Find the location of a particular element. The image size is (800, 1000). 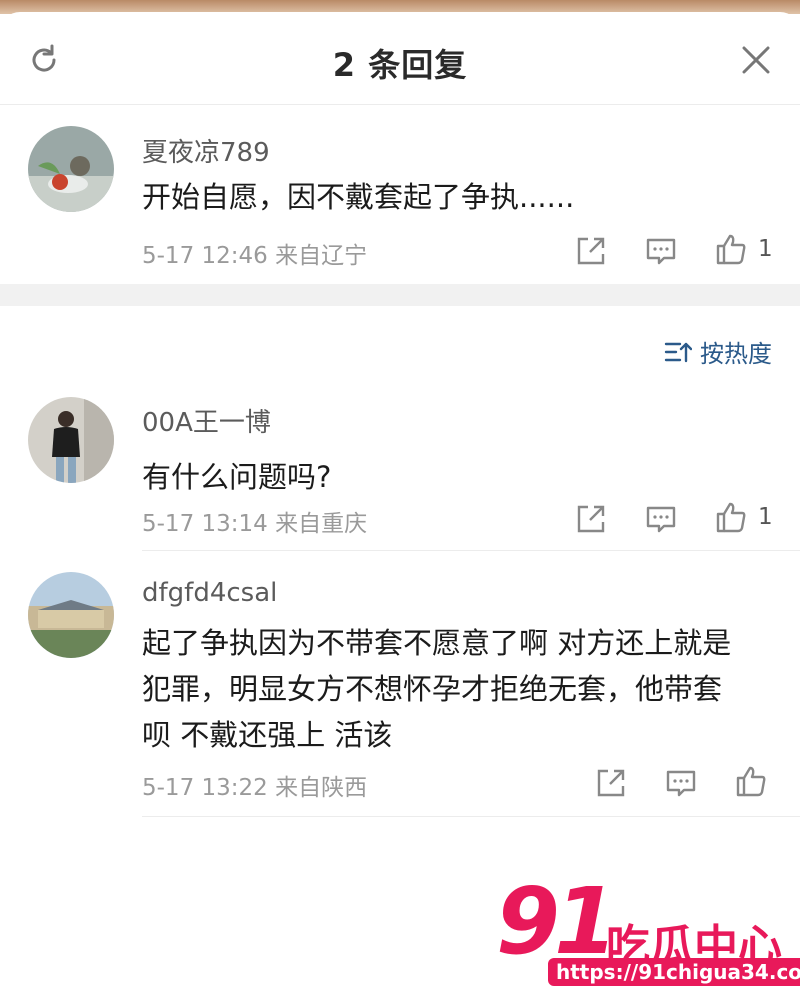

username: 夏夜凉789 is located at coordinates (206, 150).